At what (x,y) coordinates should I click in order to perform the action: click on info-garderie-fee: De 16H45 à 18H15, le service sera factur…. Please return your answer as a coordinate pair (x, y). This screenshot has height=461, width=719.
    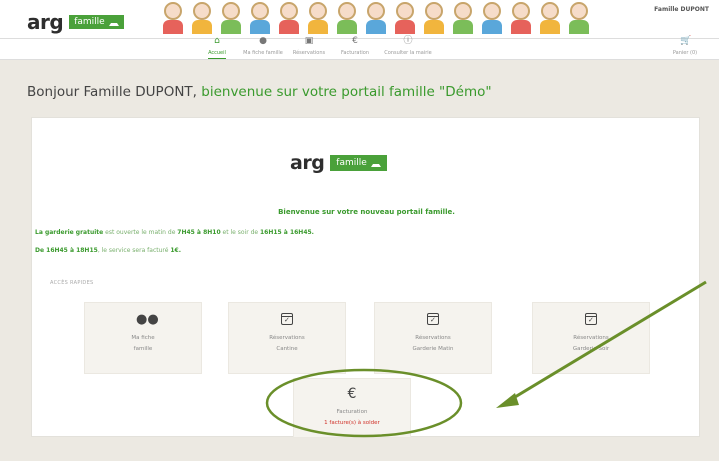
    Looking at the image, I should click on (108, 250).